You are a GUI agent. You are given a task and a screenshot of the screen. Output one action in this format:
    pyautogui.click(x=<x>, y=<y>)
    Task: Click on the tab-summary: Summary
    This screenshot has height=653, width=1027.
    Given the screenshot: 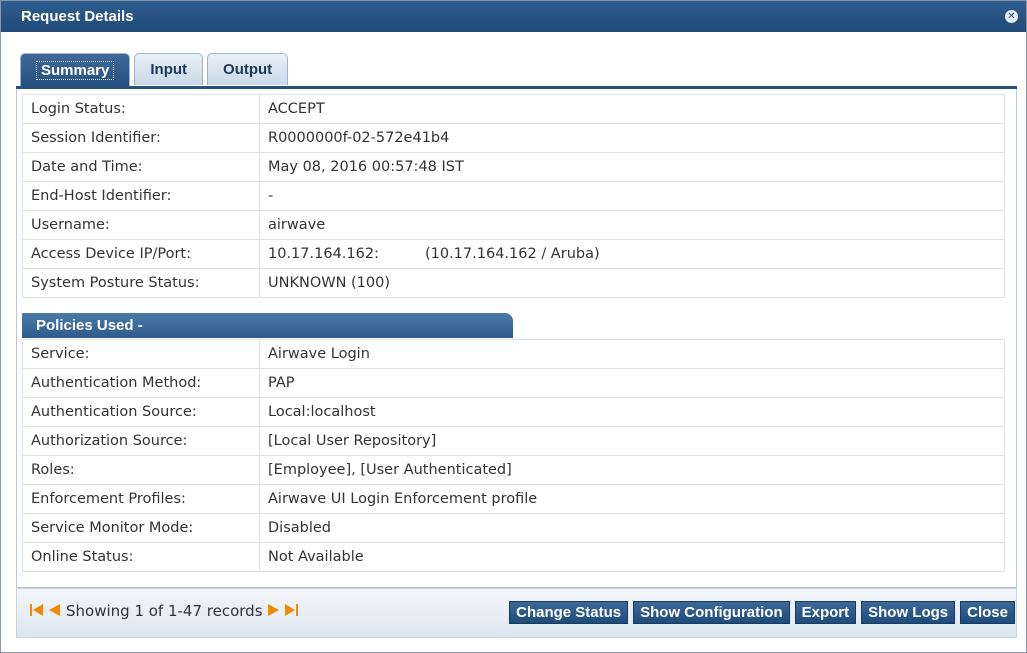 What is the action you would take?
    pyautogui.click(x=75, y=70)
    